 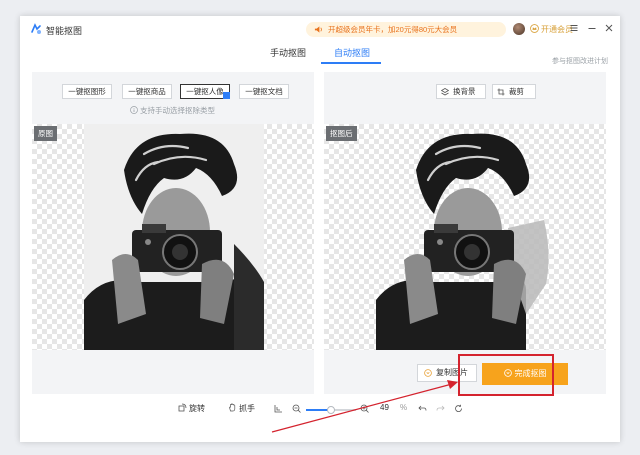 What do you see at coordinates (182, 407) in the screenshot?
I see `rotate-icon` at bounding box center [182, 407].